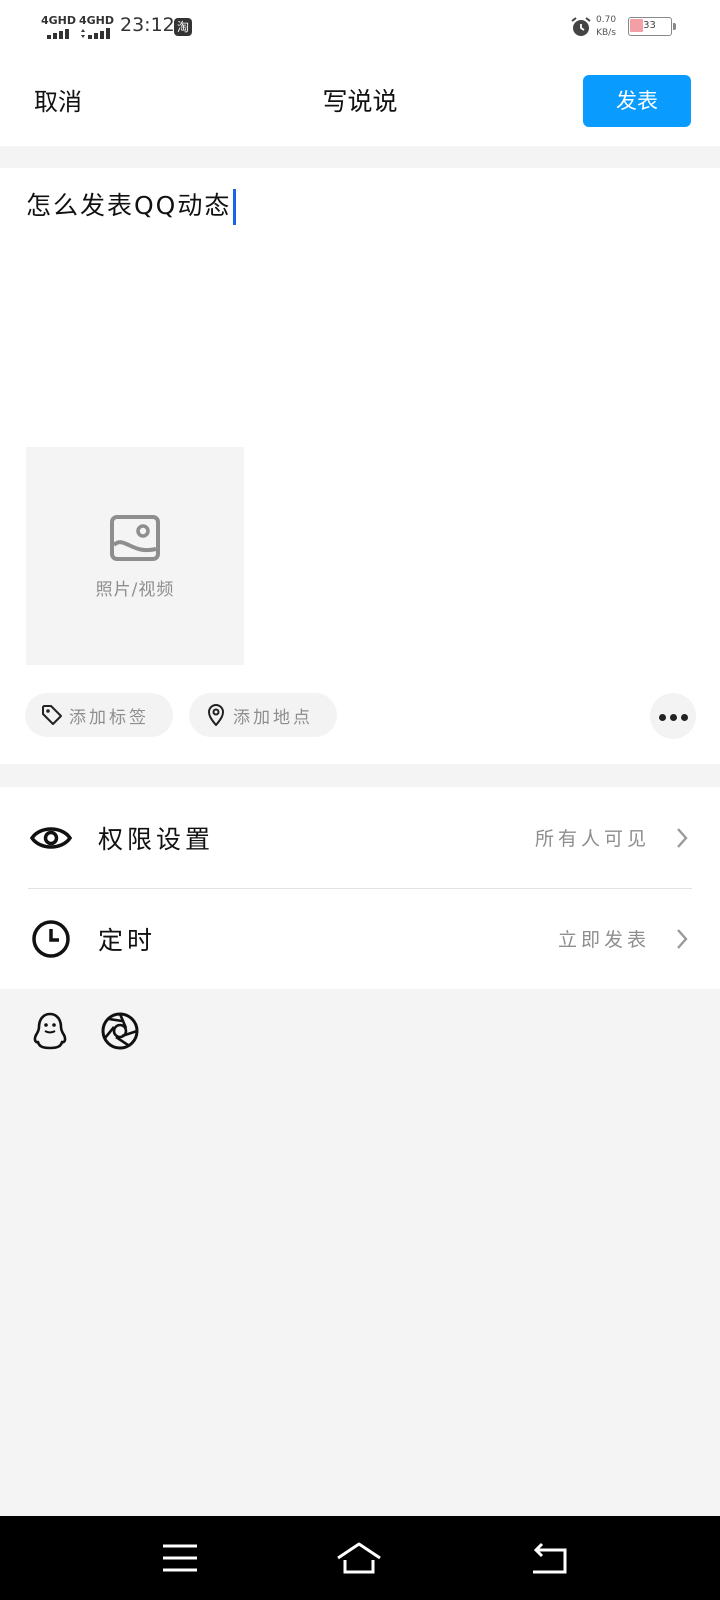  I want to click on add-location-button: 添加地点, so click(263, 715).